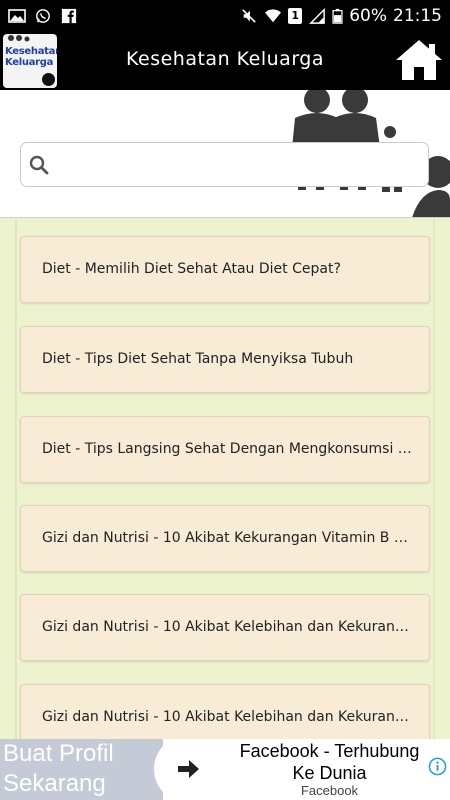 This screenshot has width=450, height=800. Describe the element at coordinates (58, 753) in the screenshot. I see `ad-left-line1: Buat Profil` at that location.